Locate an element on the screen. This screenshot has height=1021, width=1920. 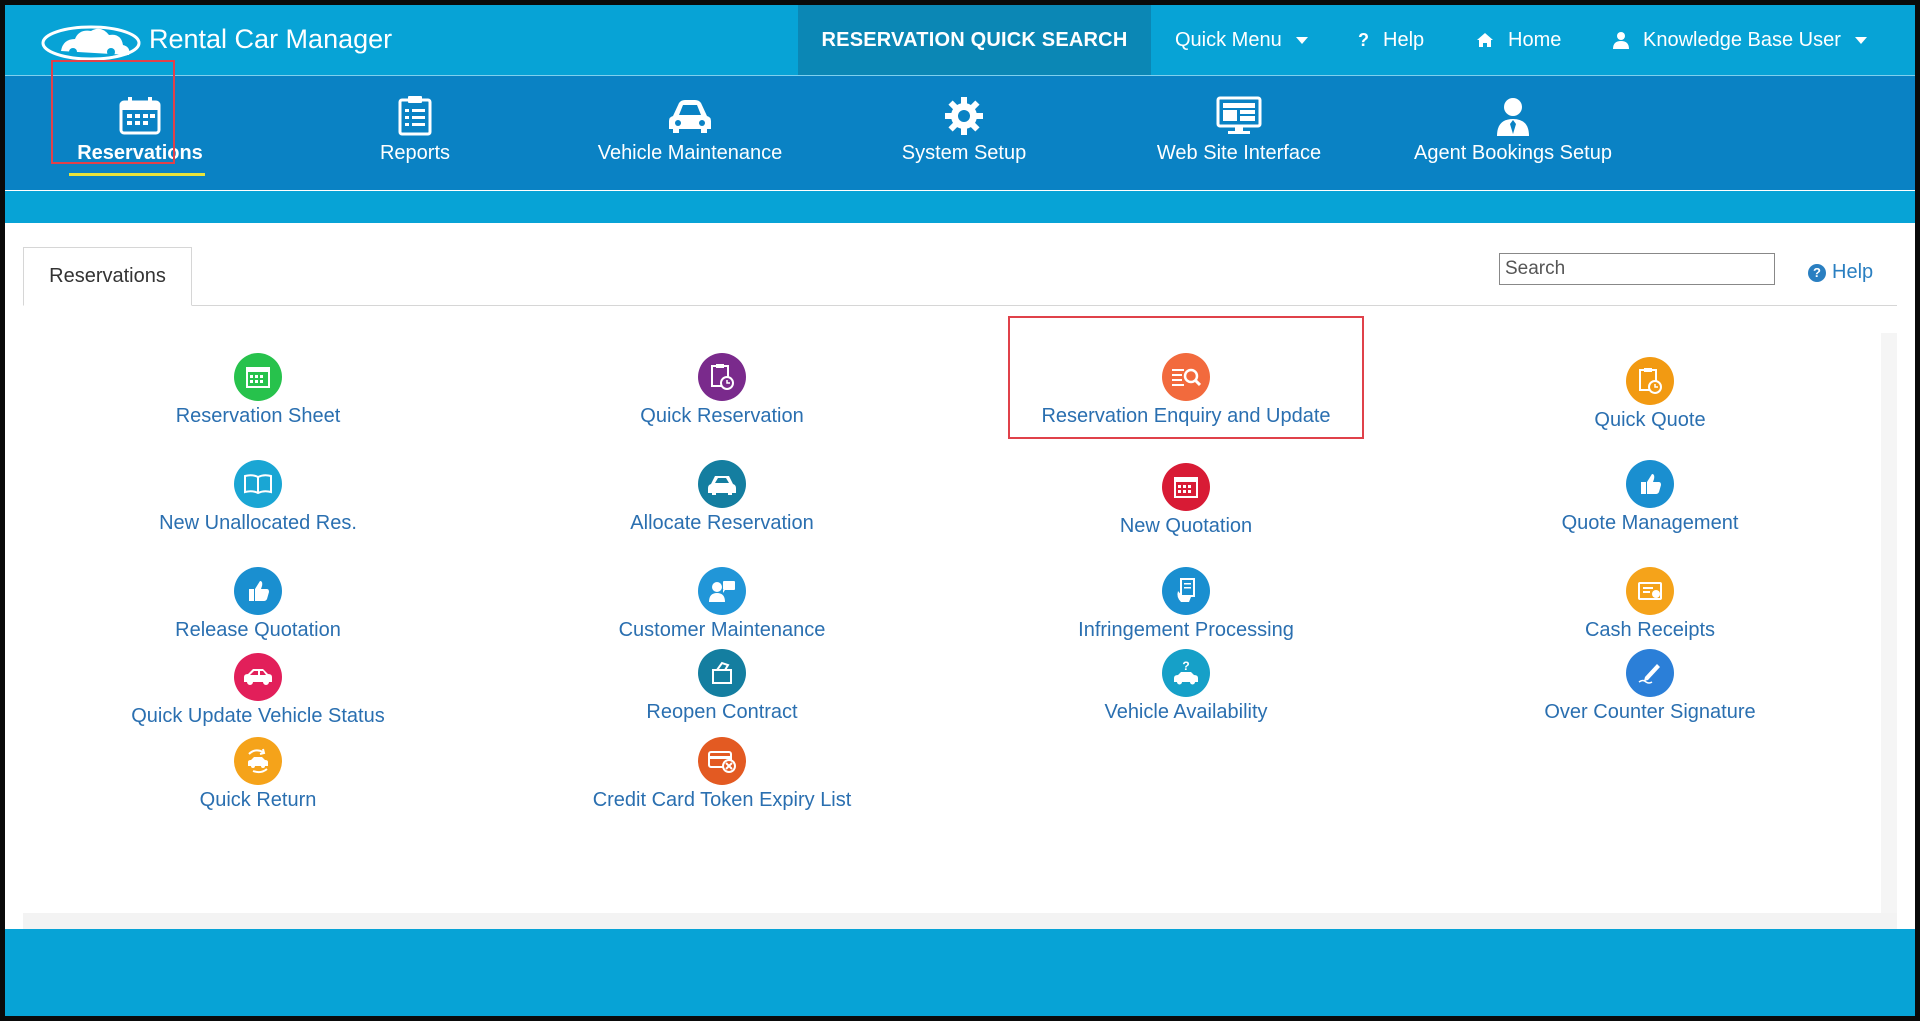
agent-icon is located at coordinates (1513, 117).